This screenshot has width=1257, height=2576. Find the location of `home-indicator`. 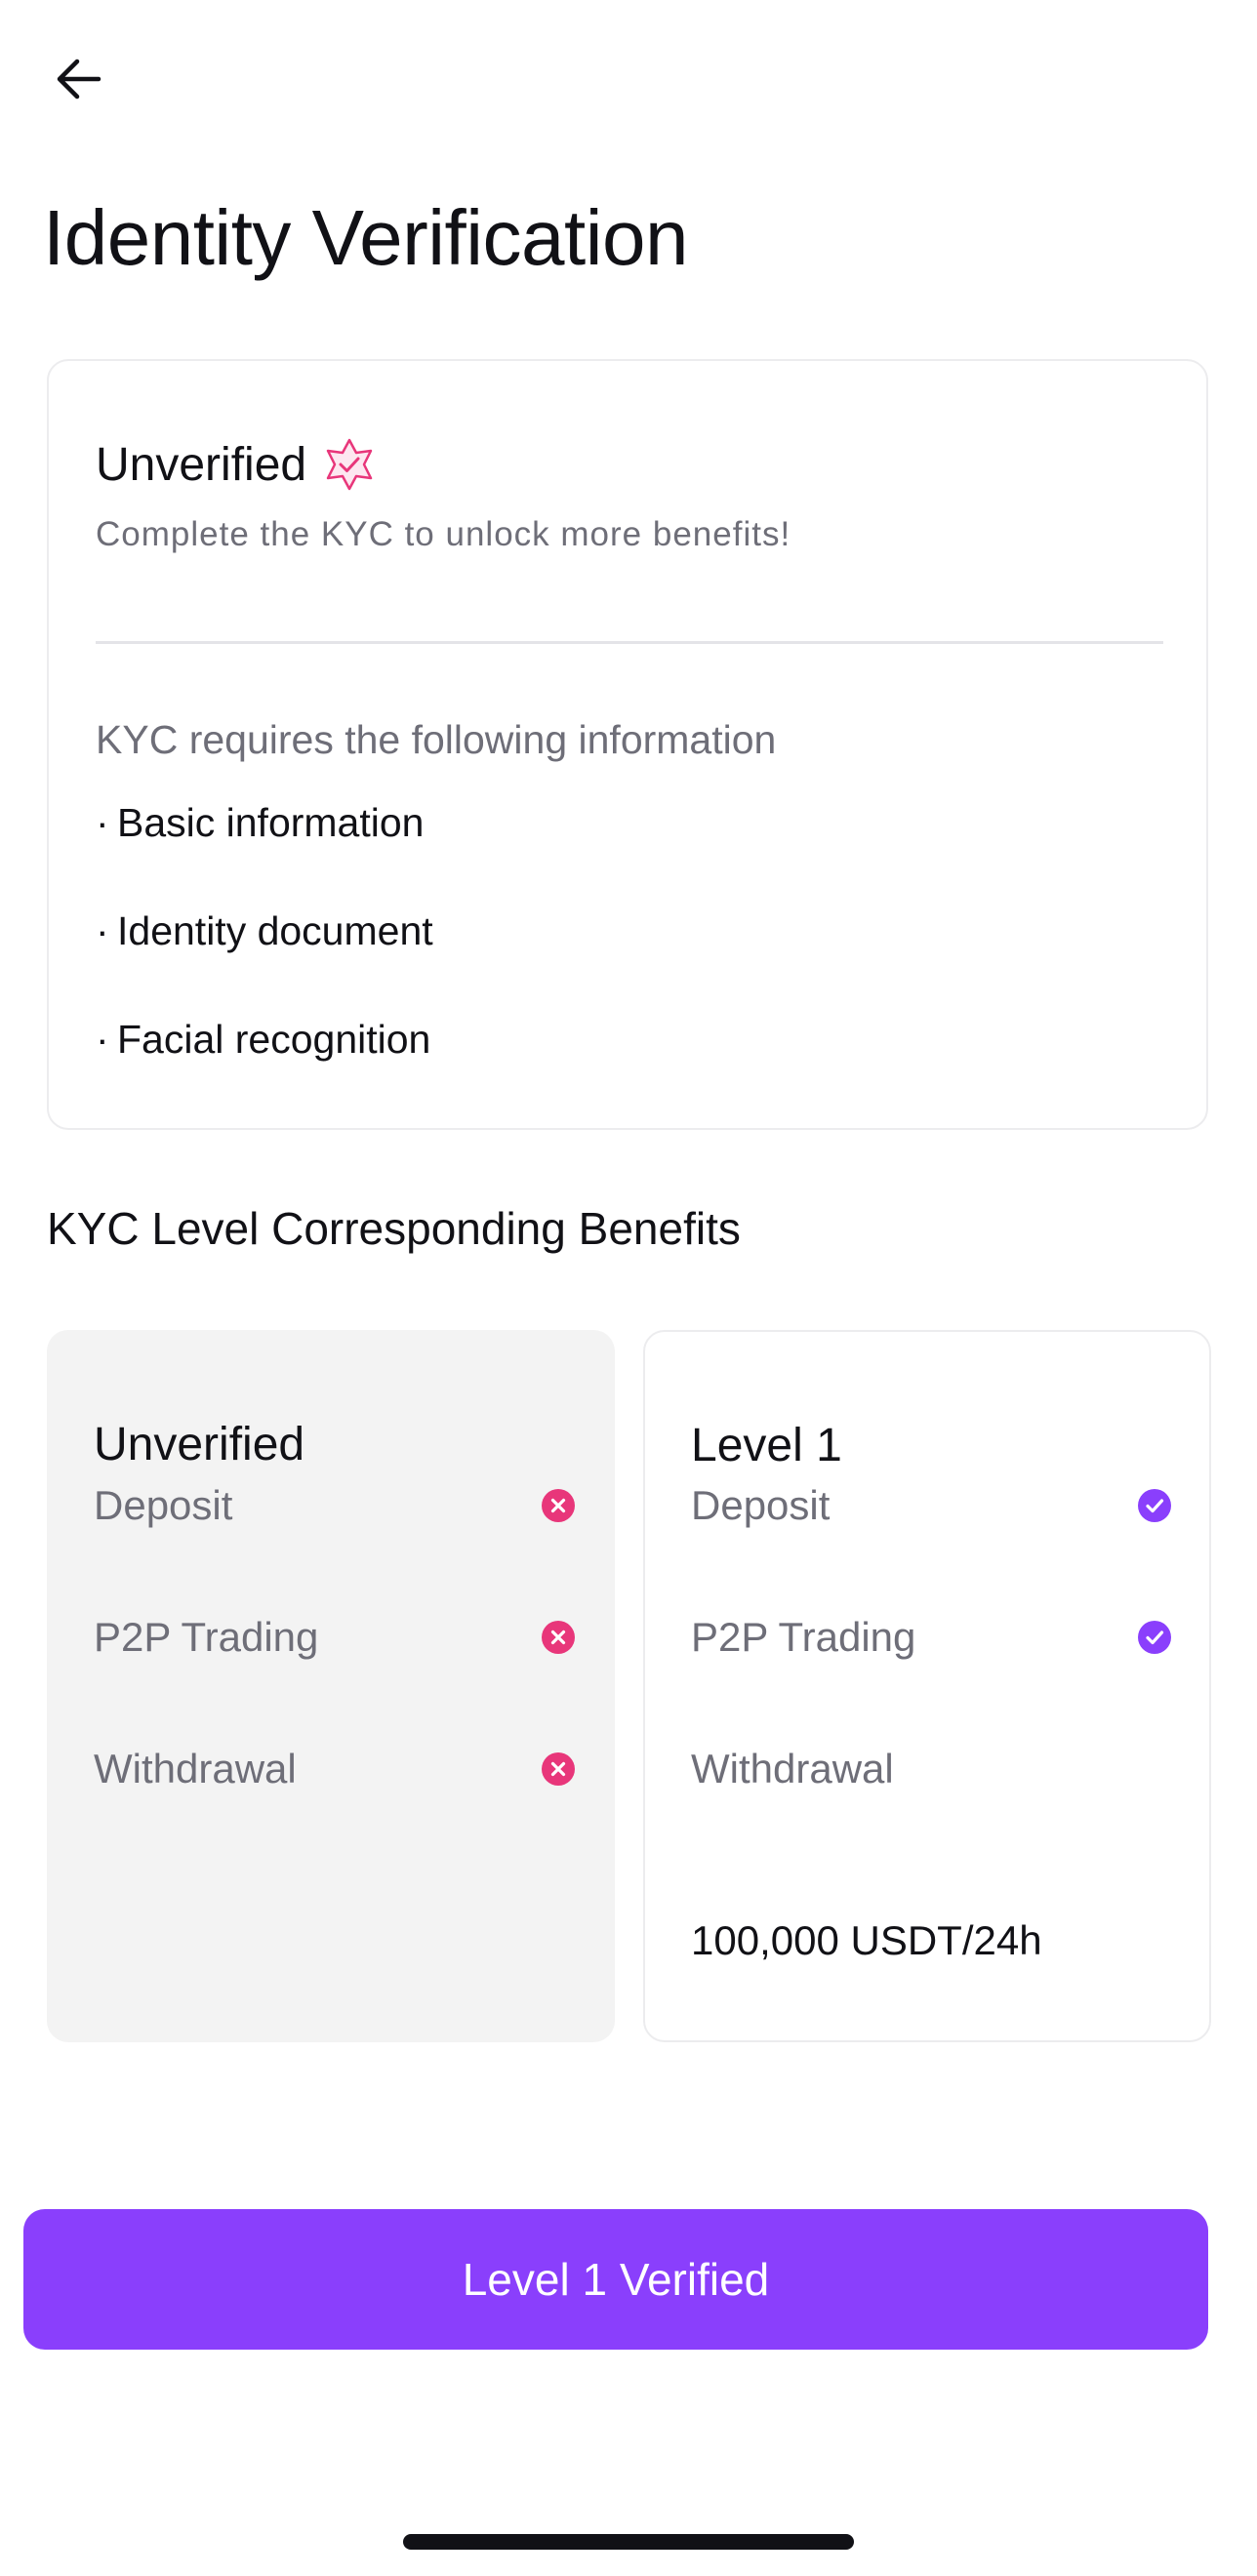

home-indicator is located at coordinates (628, 2542).